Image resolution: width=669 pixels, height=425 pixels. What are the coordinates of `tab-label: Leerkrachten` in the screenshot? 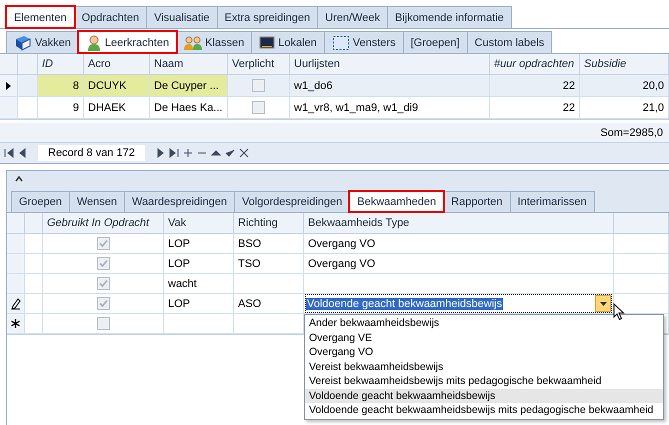 It's located at (137, 42).